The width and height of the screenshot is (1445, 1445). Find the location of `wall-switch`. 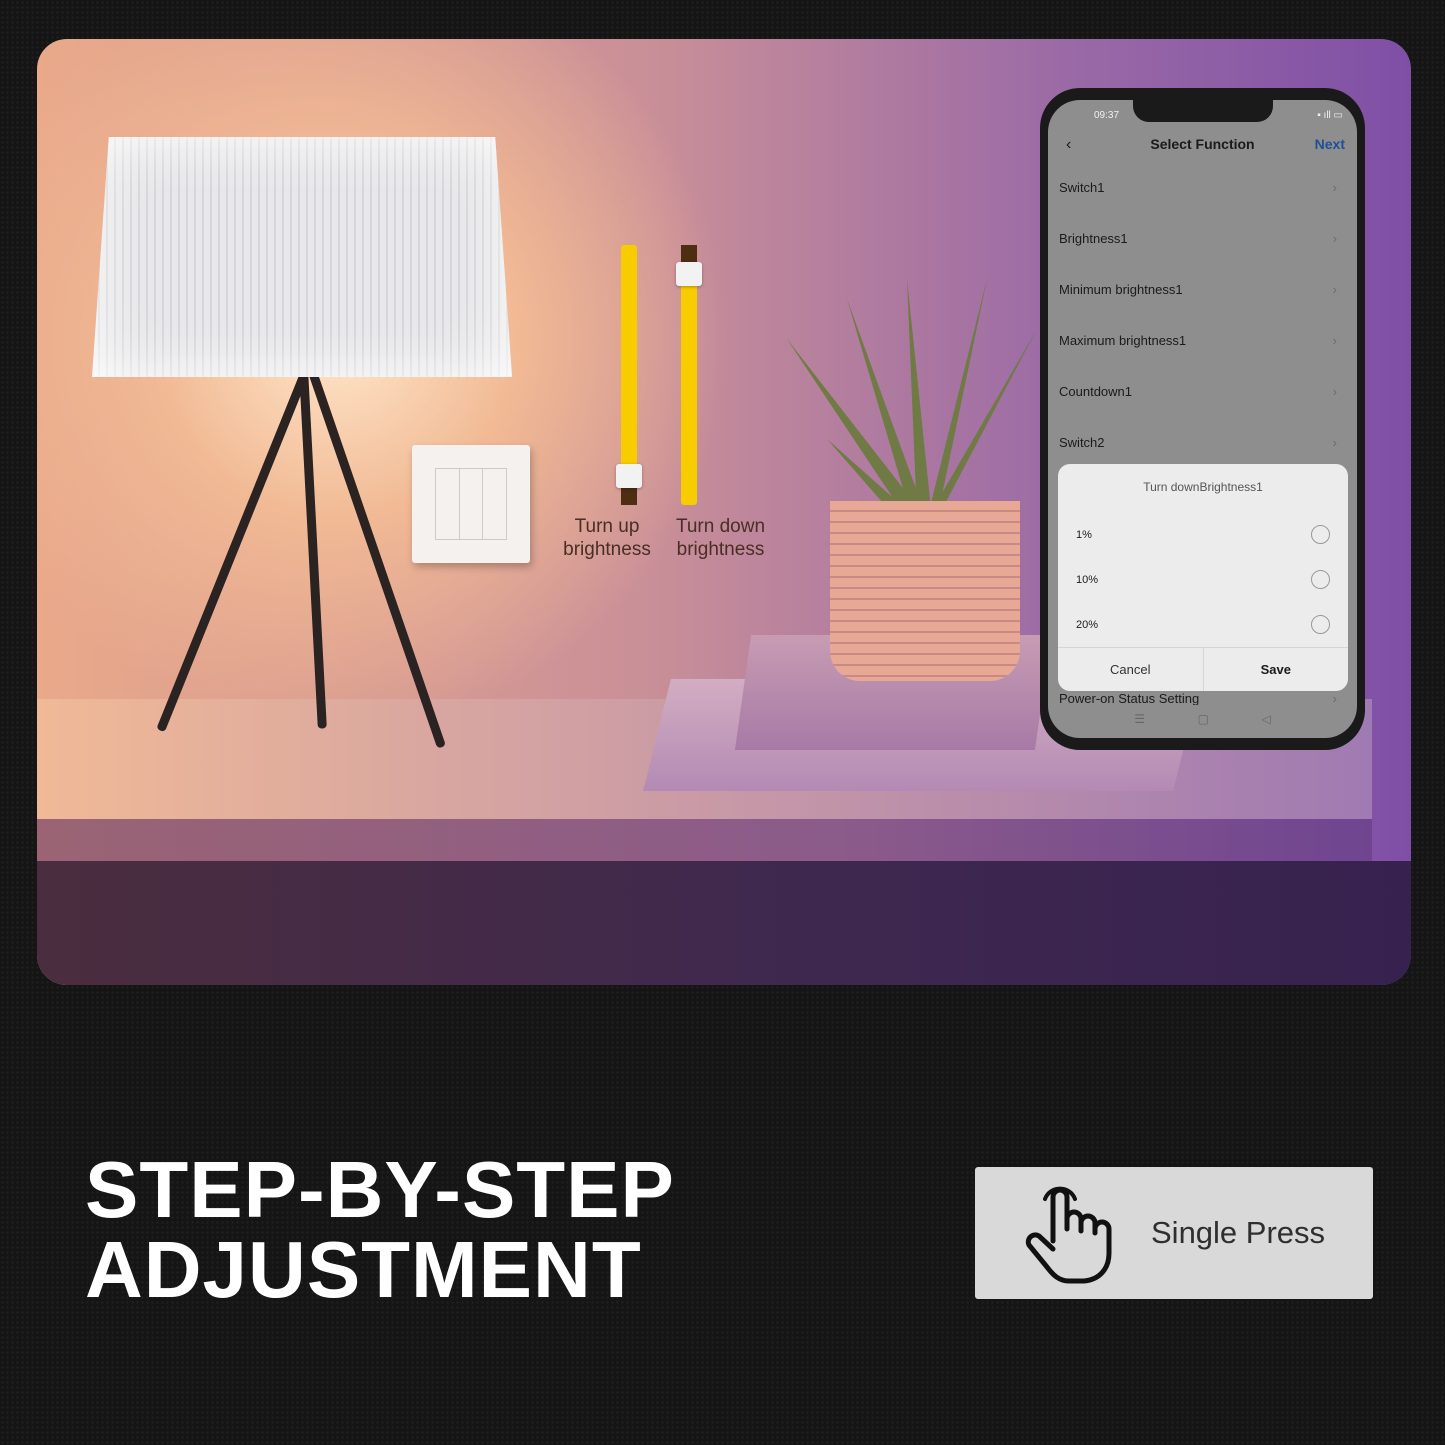

wall-switch is located at coordinates (471, 504).